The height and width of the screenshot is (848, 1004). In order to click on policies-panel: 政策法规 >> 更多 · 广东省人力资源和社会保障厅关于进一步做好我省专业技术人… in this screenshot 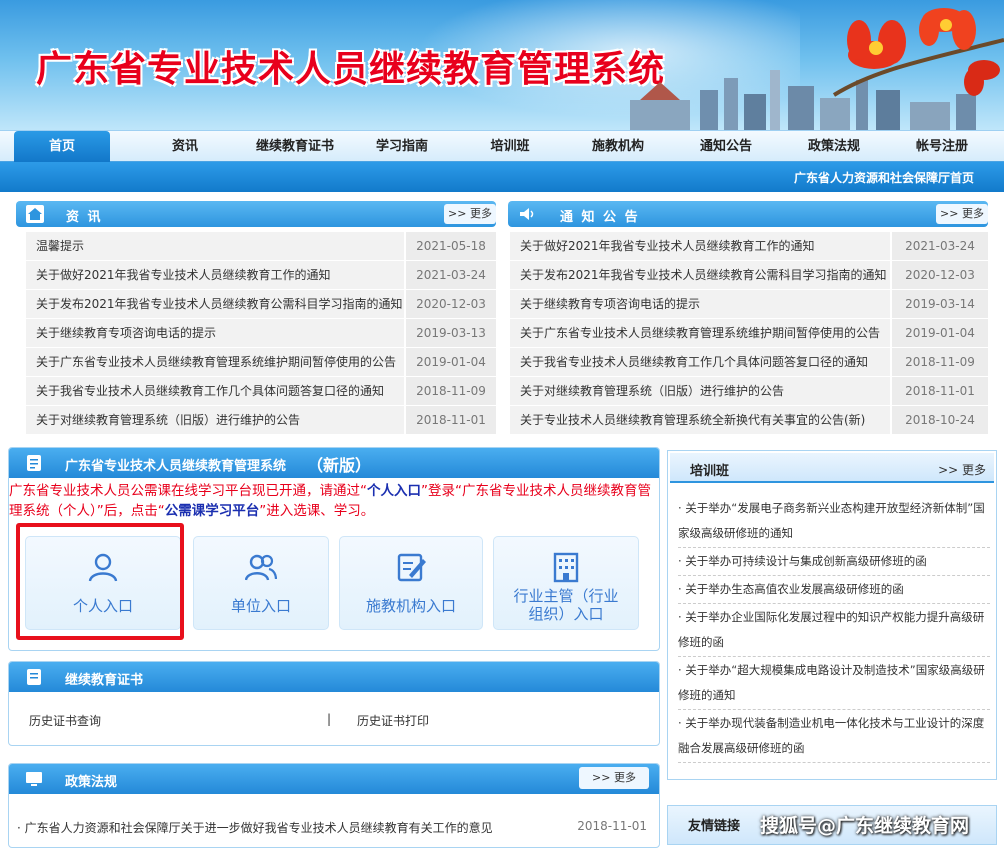, I will do `click(334, 805)`.